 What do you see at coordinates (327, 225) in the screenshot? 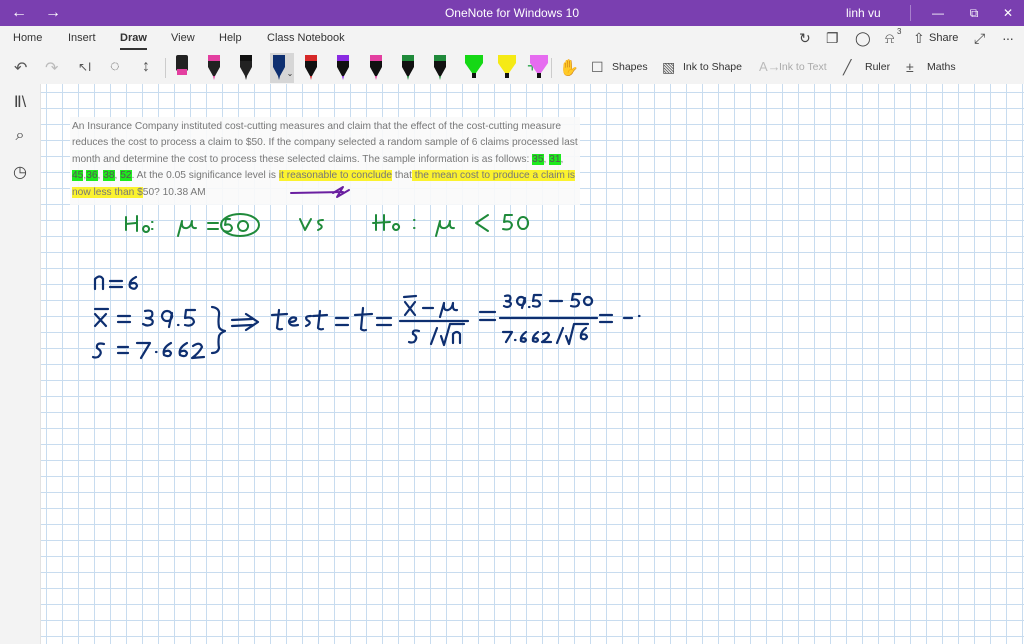
I see `hypotheses-green-ink` at bounding box center [327, 225].